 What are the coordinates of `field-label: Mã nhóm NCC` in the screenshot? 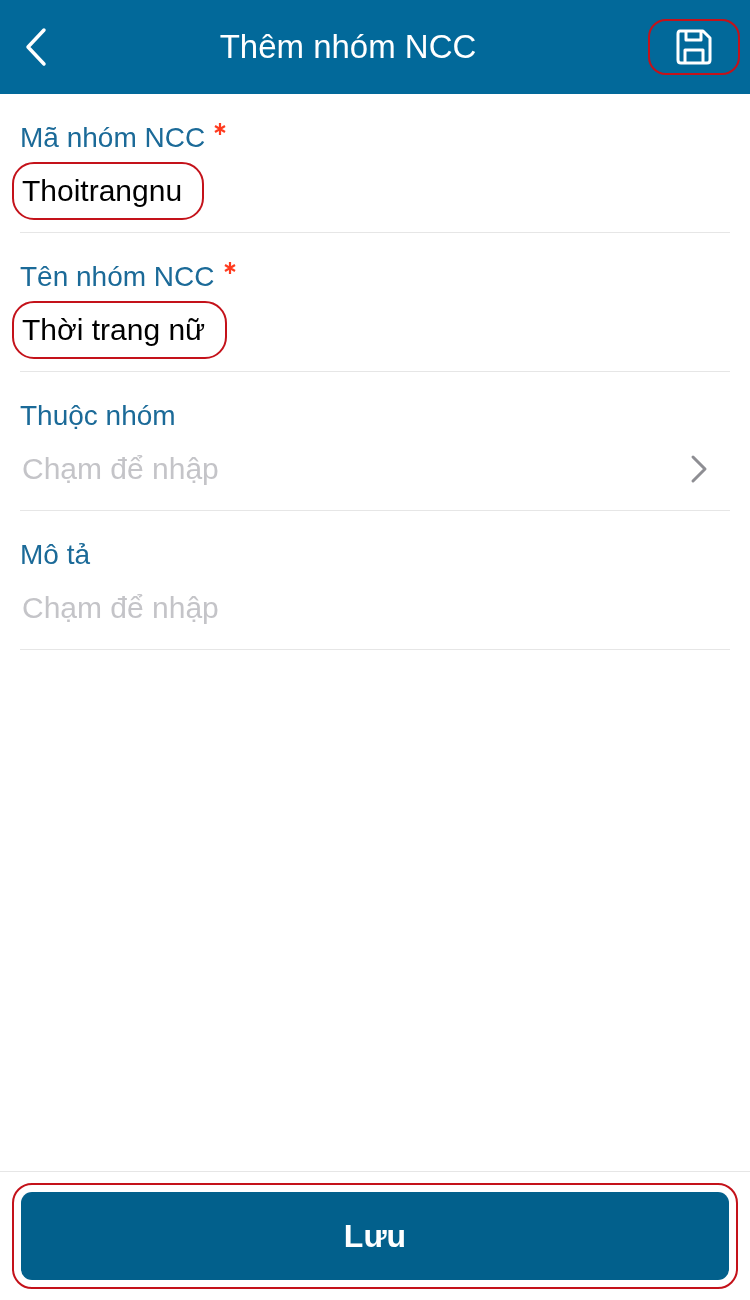 It's located at (113, 138).